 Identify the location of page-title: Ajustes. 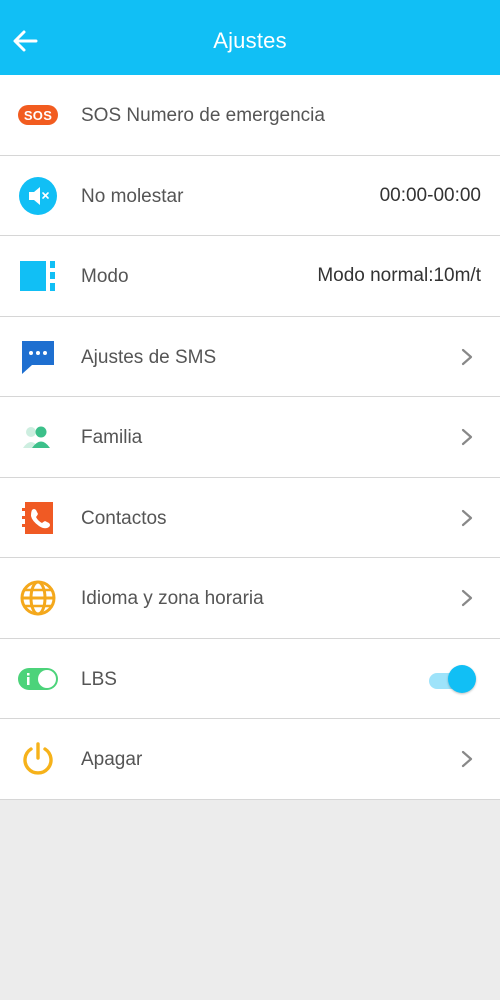
(250, 40).